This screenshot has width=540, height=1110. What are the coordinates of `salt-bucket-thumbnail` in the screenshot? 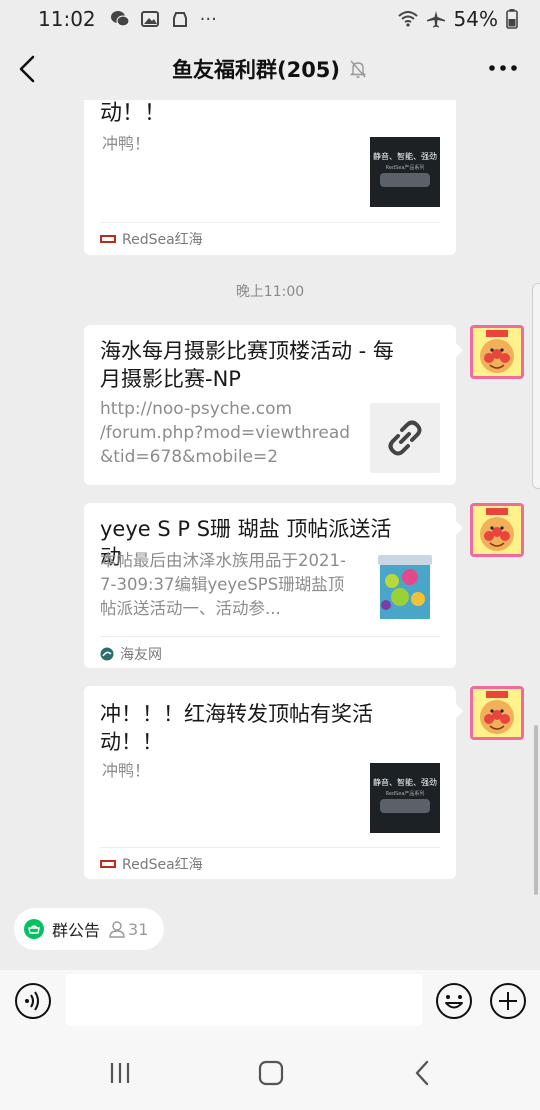 It's located at (405, 586).